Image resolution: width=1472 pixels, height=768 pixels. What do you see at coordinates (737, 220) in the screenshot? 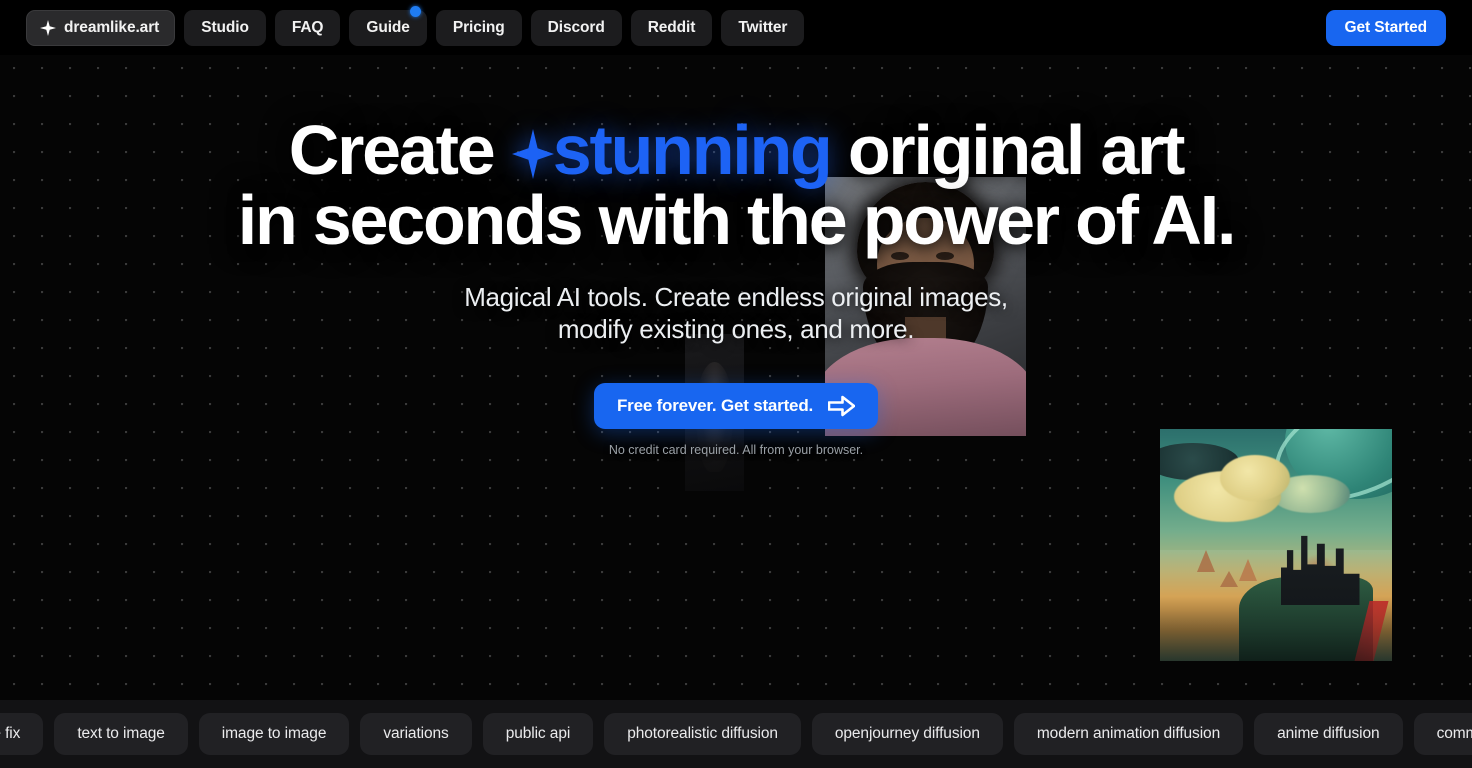
I see `hero-headline-line-2: in seconds with the power of AI.` at bounding box center [737, 220].